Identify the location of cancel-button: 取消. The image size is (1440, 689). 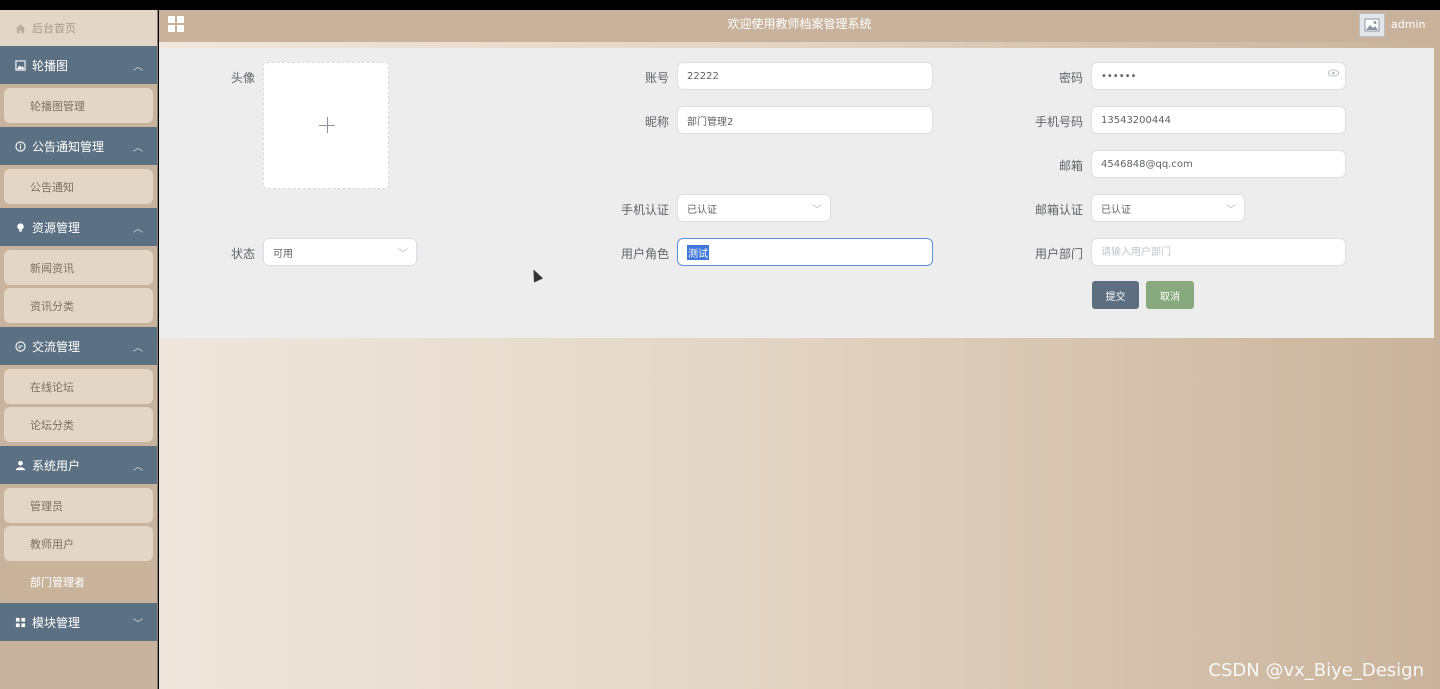
(1170, 295).